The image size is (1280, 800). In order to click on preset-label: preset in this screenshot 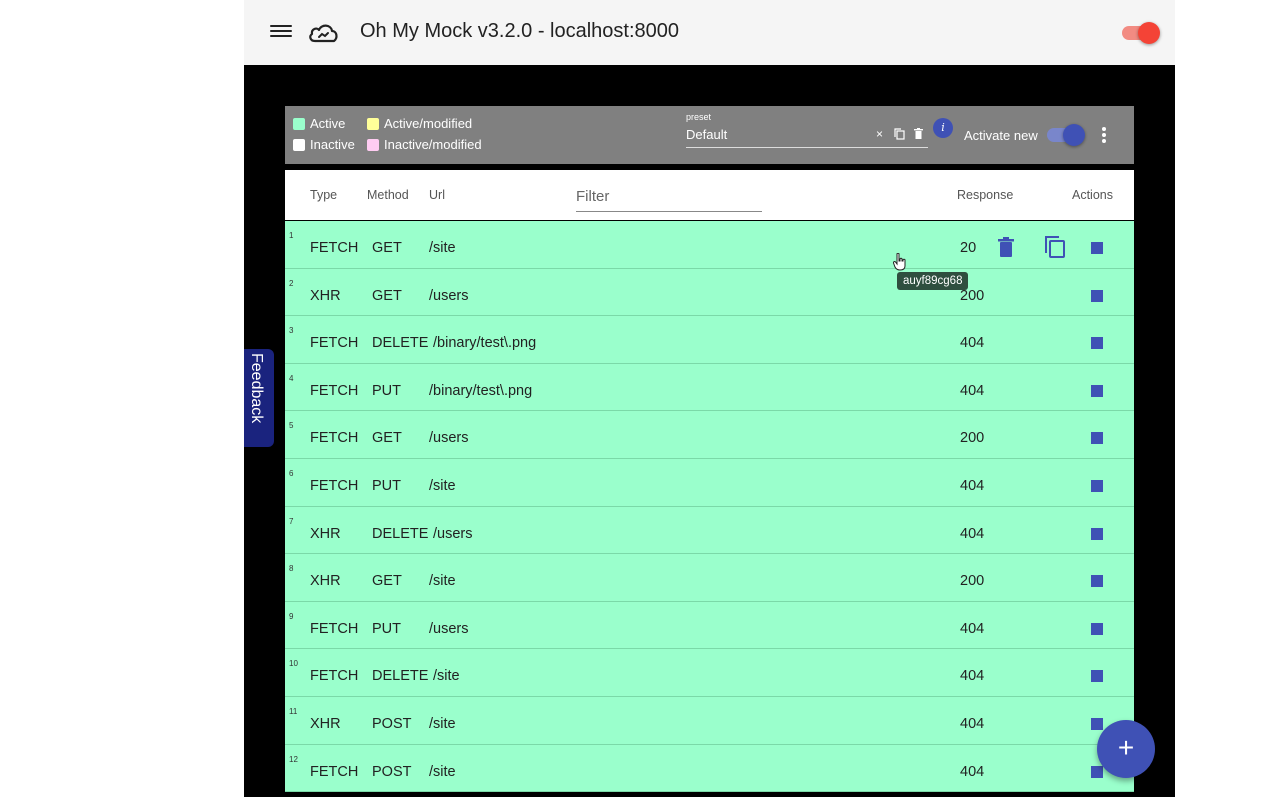, I will do `click(699, 117)`.